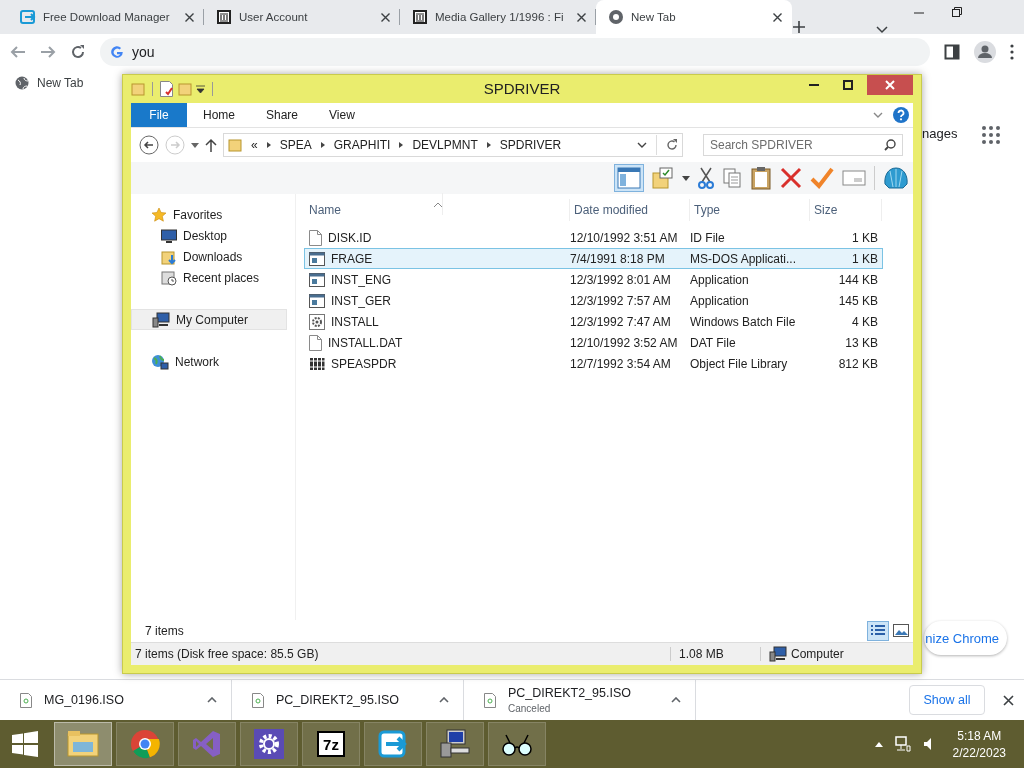 The height and width of the screenshot is (768, 1024). I want to click on file-row: INST_ENG 12/3/1992 8:01 AM Application 144 KB, so click(593, 279).